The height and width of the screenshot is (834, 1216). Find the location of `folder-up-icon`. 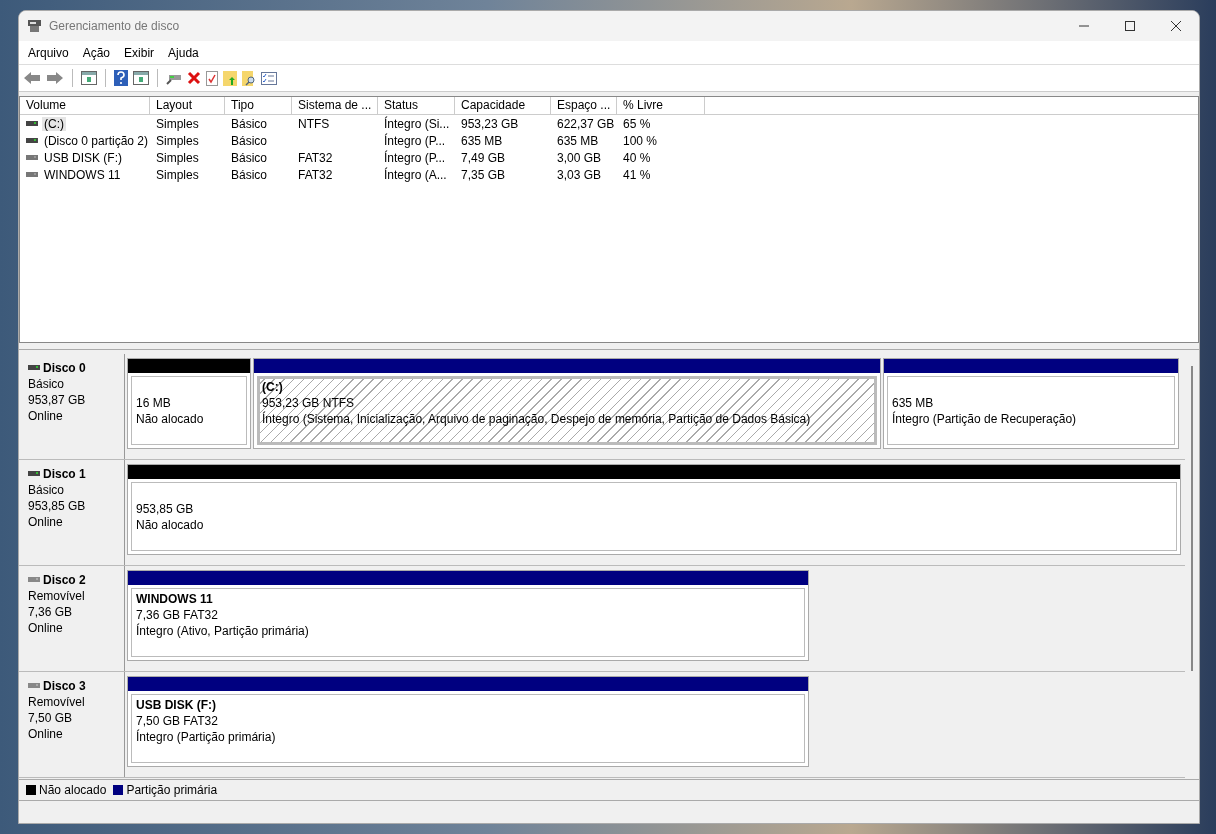

folder-up-icon is located at coordinates (230, 78).